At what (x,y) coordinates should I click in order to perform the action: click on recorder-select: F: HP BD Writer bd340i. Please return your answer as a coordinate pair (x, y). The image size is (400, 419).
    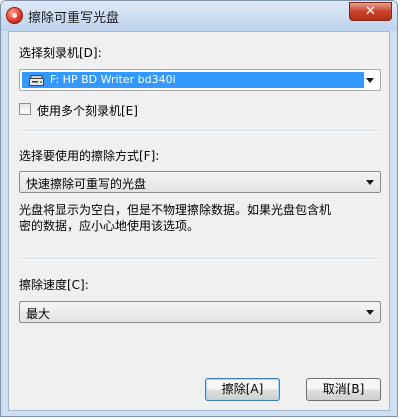
    Looking at the image, I should click on (200, 80).